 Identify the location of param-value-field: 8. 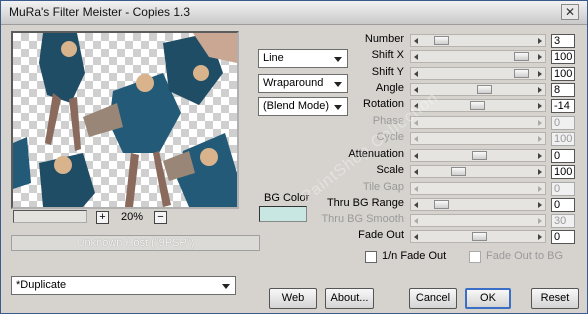
(563, 90).